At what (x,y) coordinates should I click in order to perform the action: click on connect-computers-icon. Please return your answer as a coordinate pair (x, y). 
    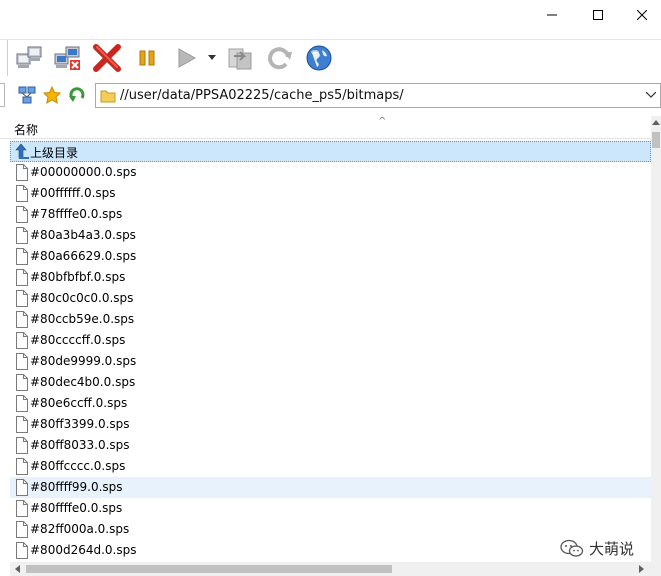
    Looking at the image, I should click on (29, 57).